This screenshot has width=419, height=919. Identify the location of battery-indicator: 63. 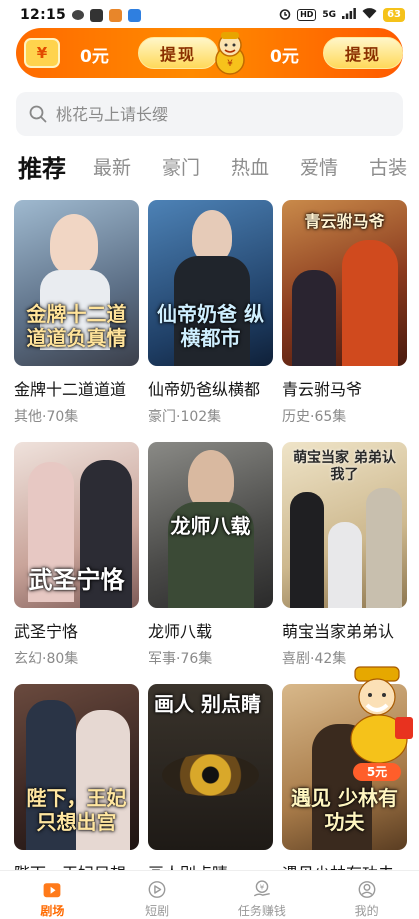
(394, 15).